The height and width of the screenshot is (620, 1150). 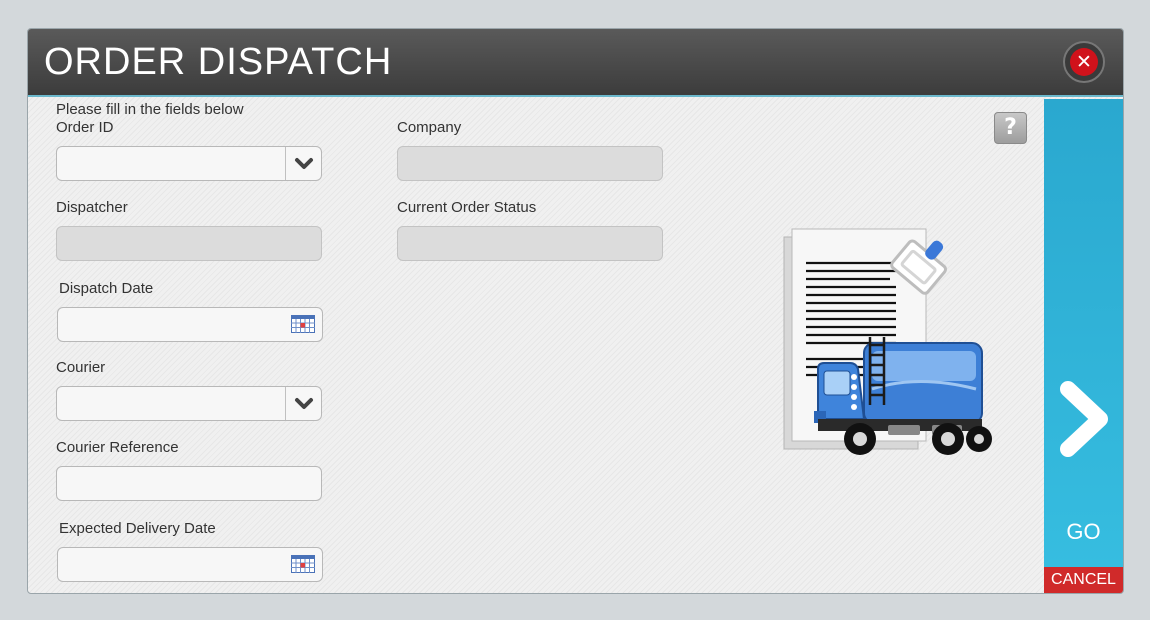 I want to click on cancel-button: CANCEL, so click(x=1083, y=580).